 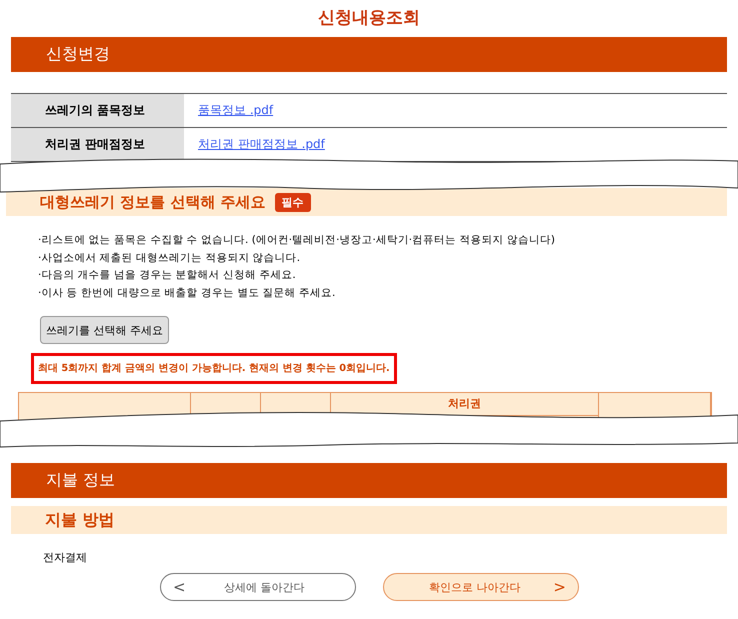 What do you see at coordinates (369, 480) in the screenshot?
I see `section-header: 지불 정보` at bounding box center [369, 480].